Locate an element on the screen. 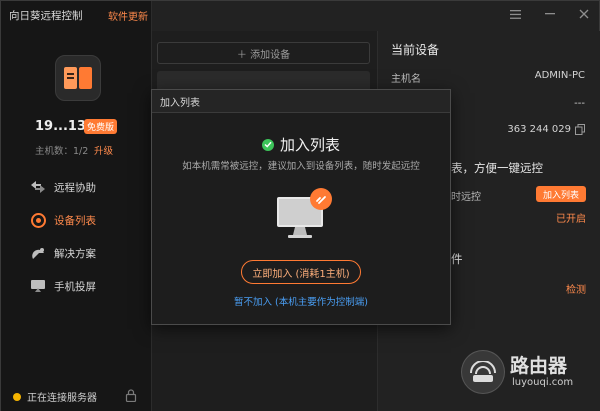 Image resolution: width=600 pixels, height=411 pixels. remote-assist-icon is located at coordinates (38, 187).